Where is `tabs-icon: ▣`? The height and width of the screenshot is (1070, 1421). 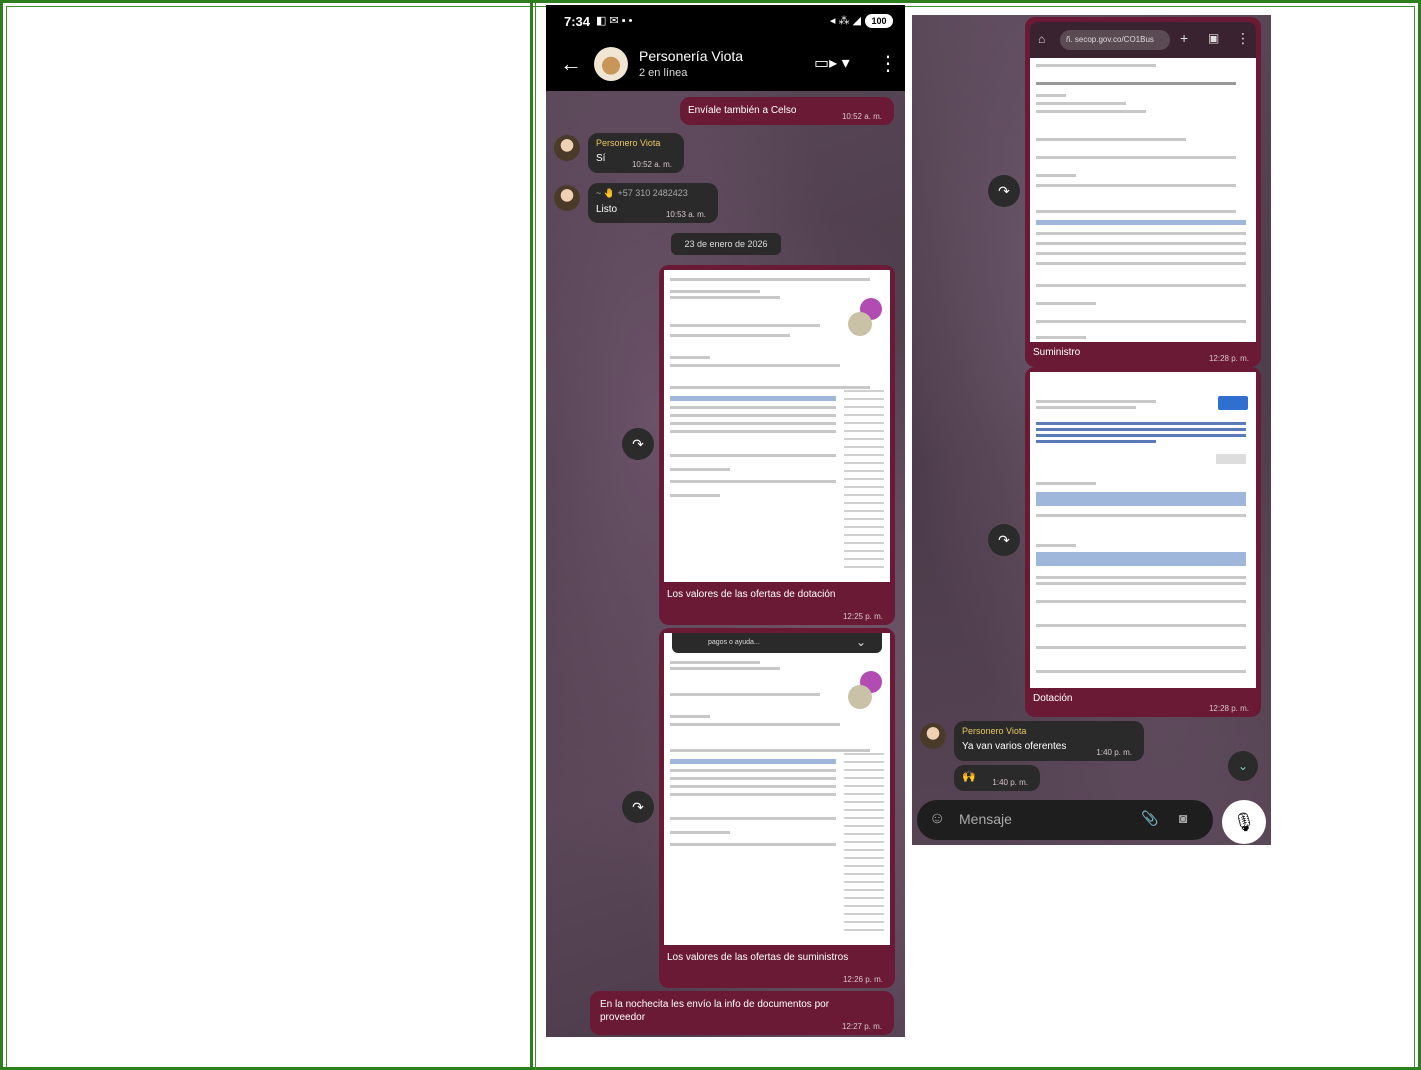 tabs-icon: ▣ is located at coordinates (1213, 38).